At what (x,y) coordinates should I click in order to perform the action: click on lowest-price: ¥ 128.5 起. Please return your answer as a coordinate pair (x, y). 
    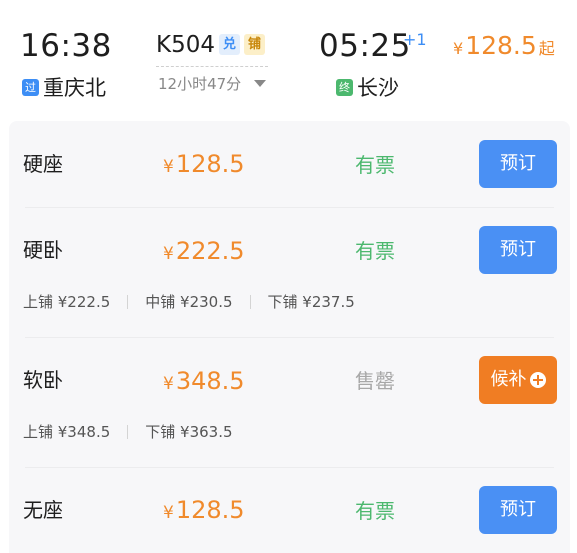
    Looking at the image, I should click on (504, 47).